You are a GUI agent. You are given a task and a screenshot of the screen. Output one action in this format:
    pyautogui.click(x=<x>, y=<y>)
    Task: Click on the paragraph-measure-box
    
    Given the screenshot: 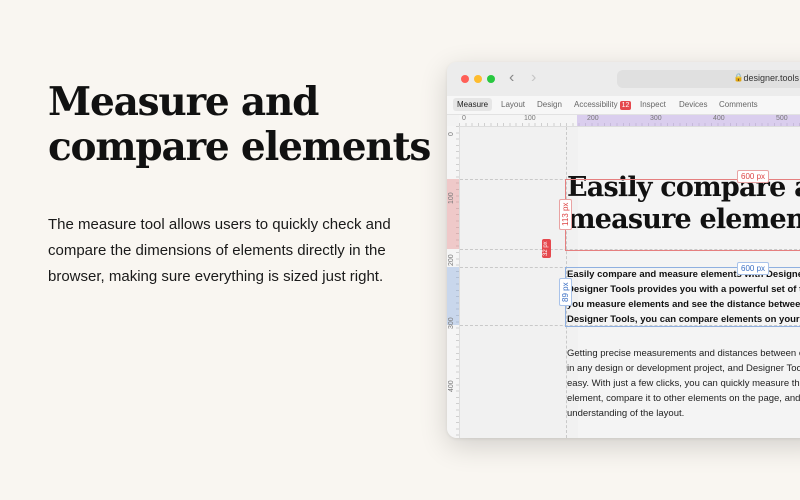 What is the action you would take?
    pyautogui.click(x=682, y=297)
    